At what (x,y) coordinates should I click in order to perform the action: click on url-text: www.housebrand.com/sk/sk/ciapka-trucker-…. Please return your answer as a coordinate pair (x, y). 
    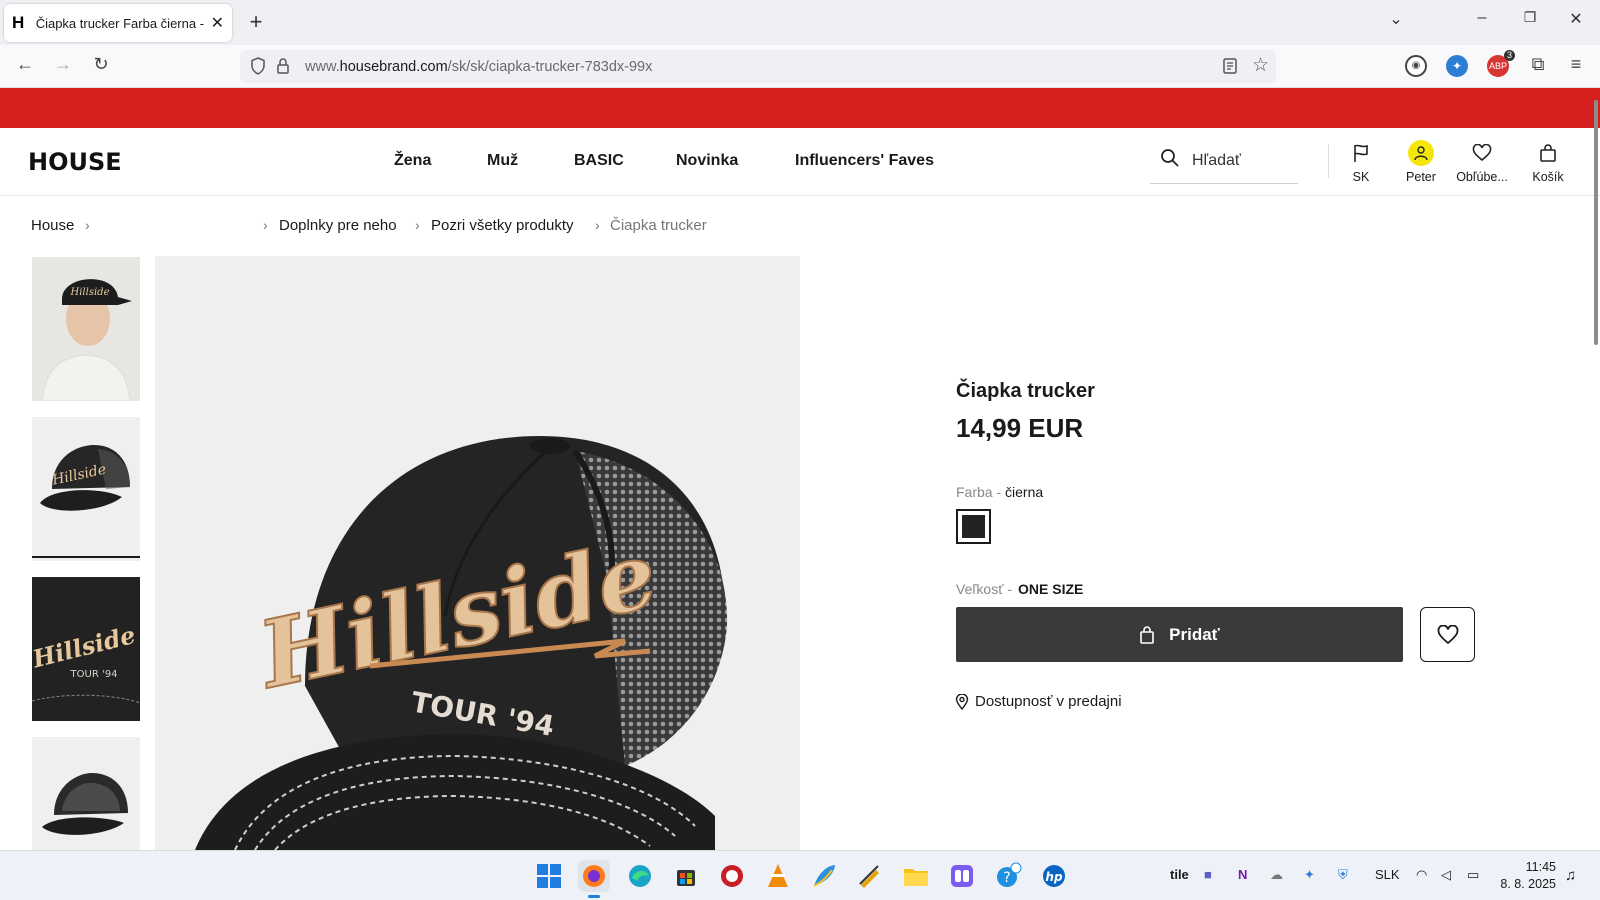
    Looking at the image, I should click on (478, 67).